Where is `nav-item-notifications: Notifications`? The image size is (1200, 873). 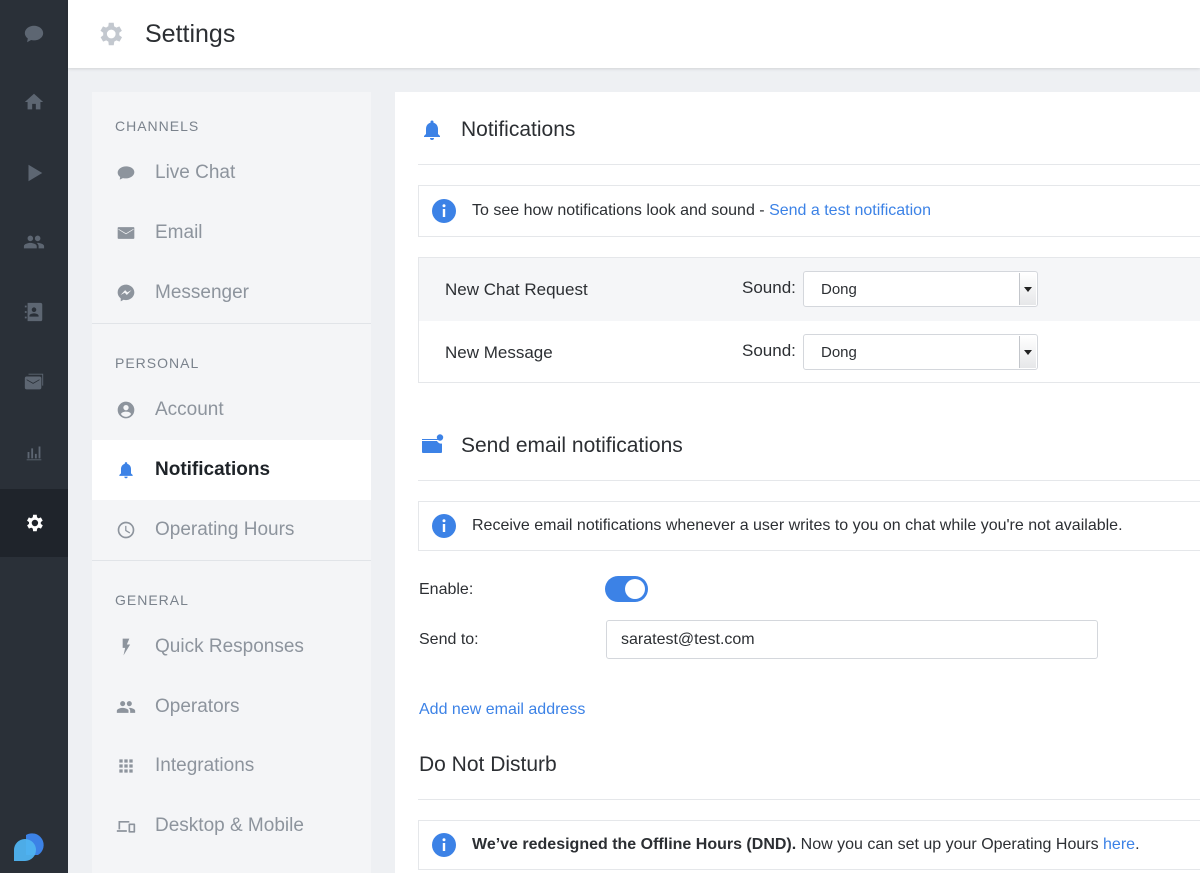 nav-item-notifications: Notifications is located at coordinates (231, 470).